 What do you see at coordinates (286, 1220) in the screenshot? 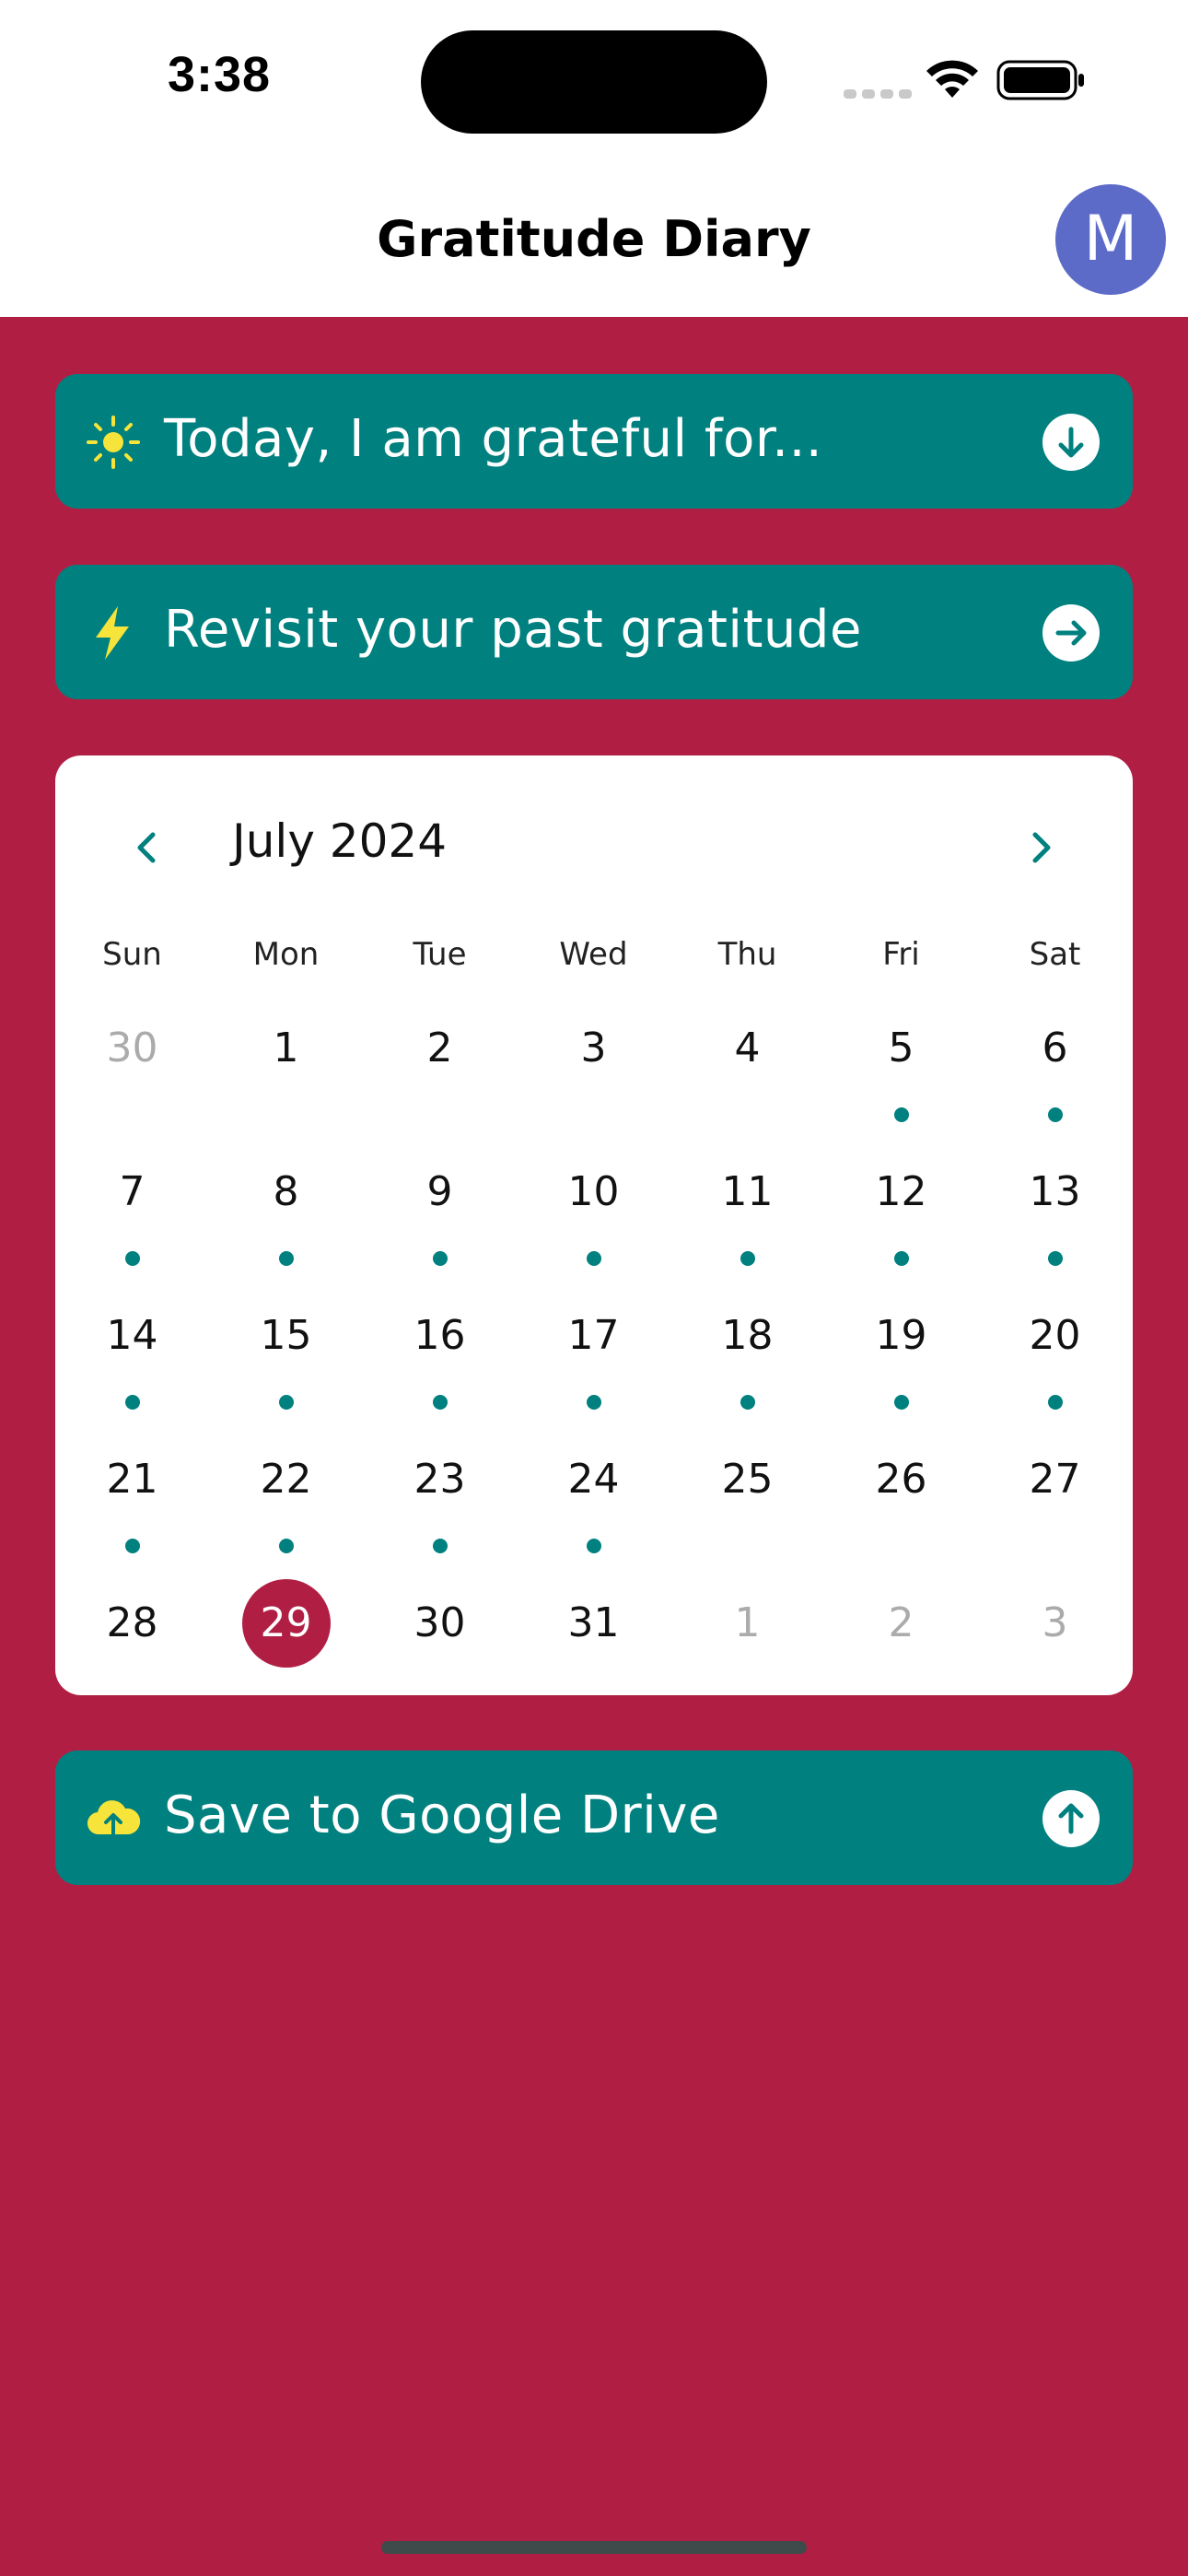
I see `calendar-day: 8` at bounding box center [286, 1220].